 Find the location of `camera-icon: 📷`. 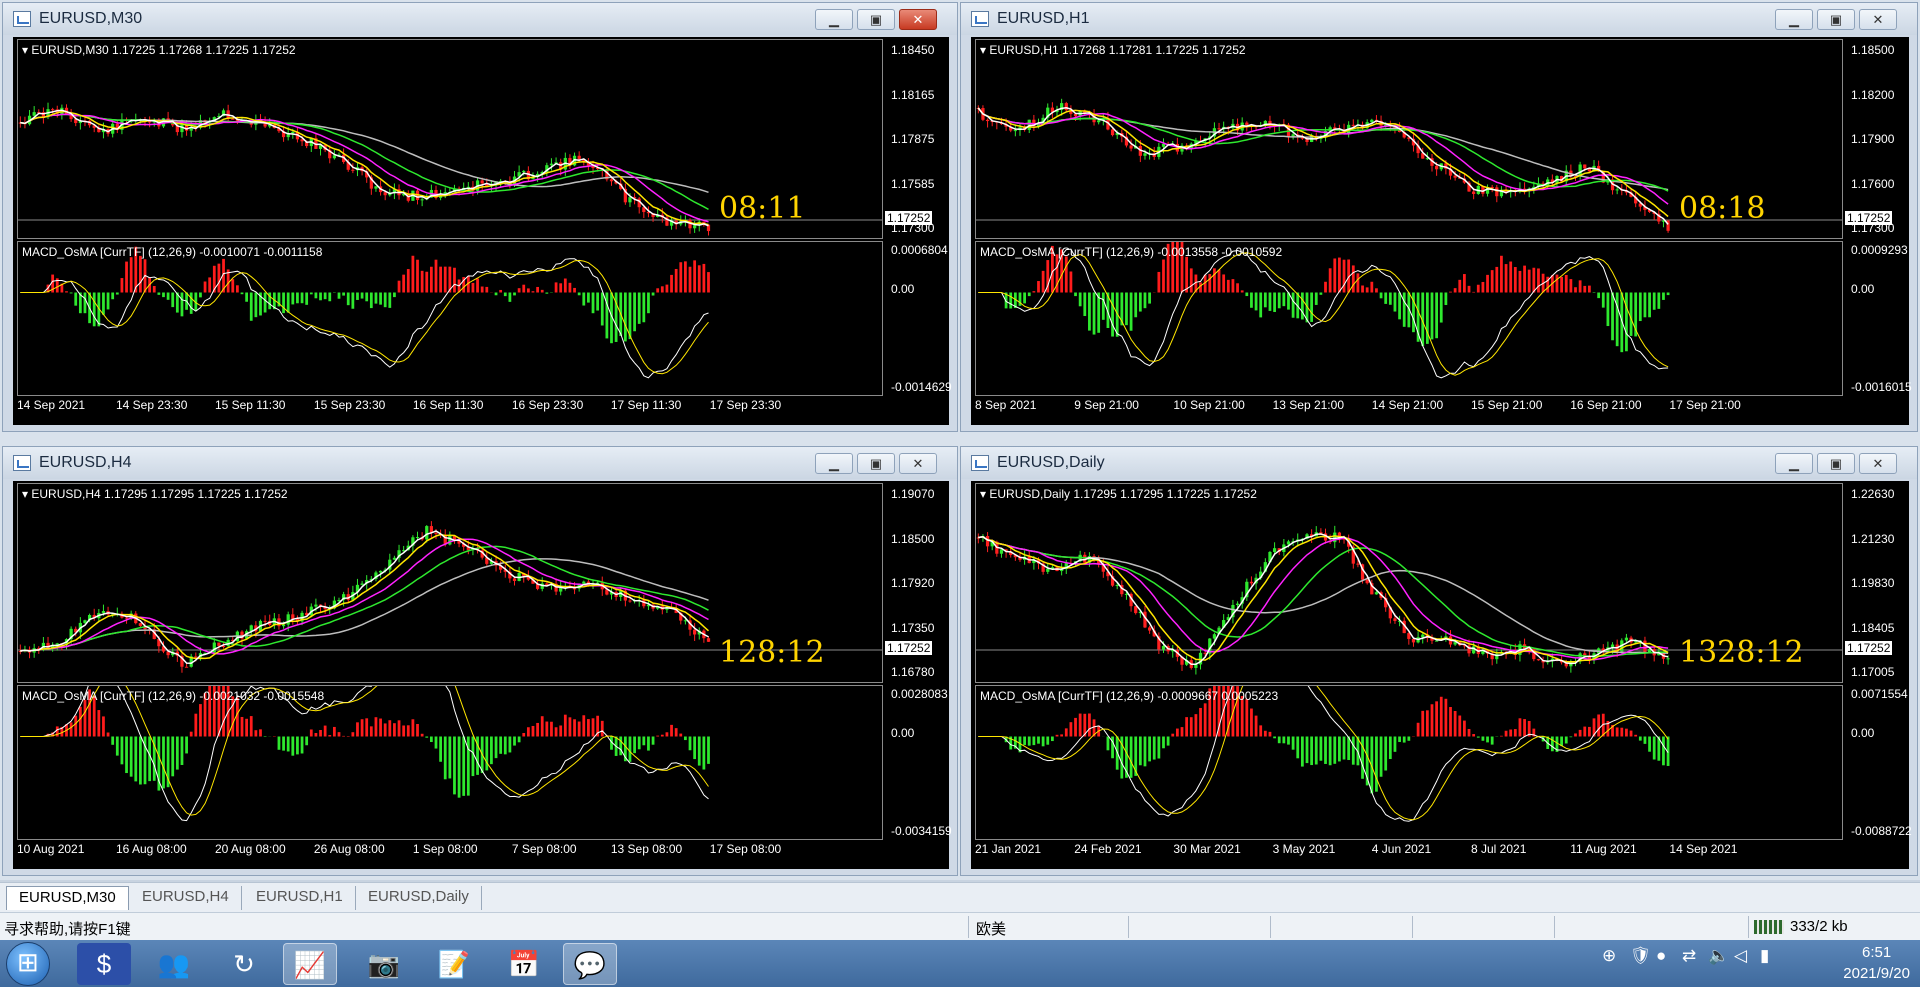

camera-icon: 📷 is located at coordinates (384, 964).